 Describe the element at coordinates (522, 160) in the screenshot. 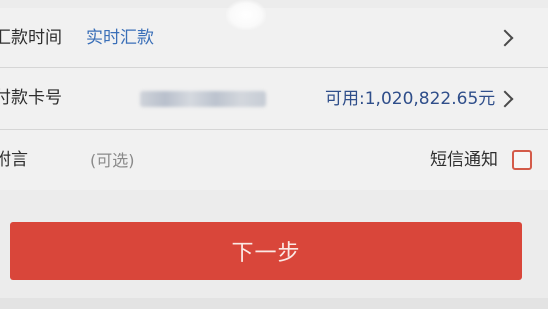

I see `sms-notify-checkbox` at that location.